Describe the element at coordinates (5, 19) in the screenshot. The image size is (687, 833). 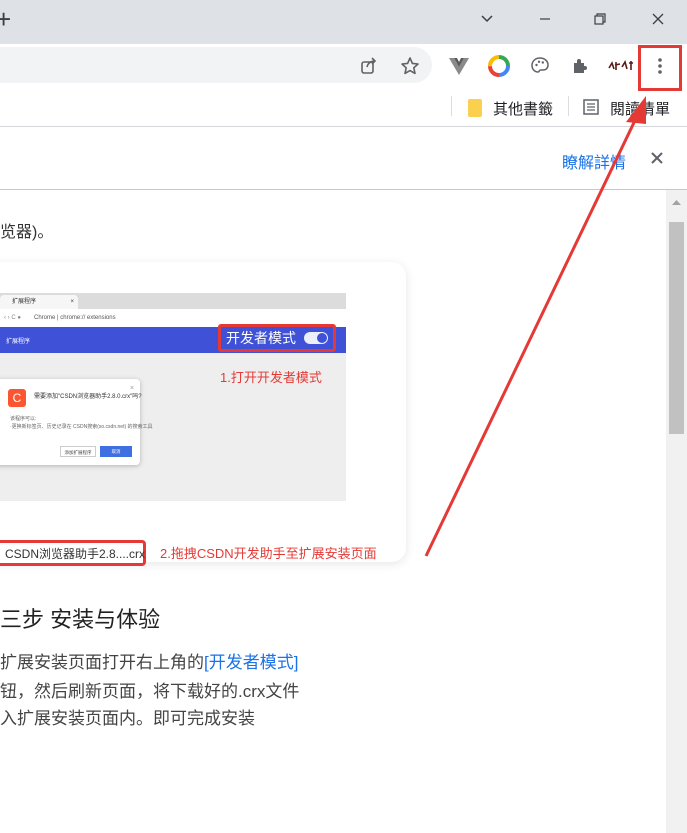
I see `plus-icon: +` at that location.